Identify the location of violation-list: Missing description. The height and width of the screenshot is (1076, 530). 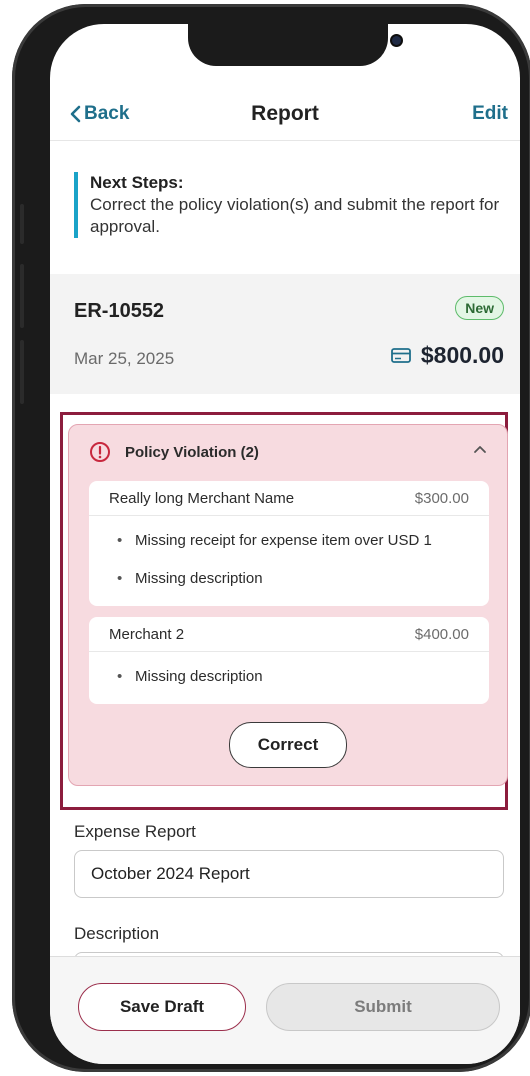
(289, 678).